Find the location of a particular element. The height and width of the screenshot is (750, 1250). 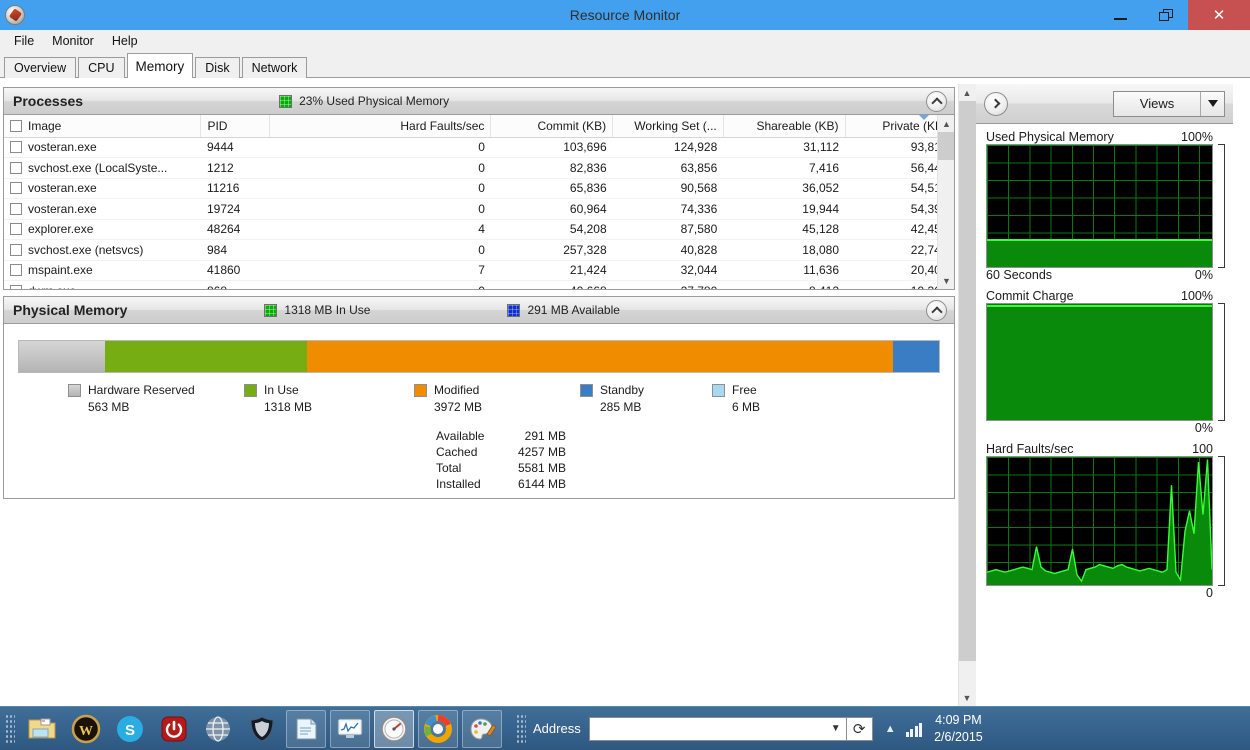

resource-monitor-icon is located at coordinates (394, 728).